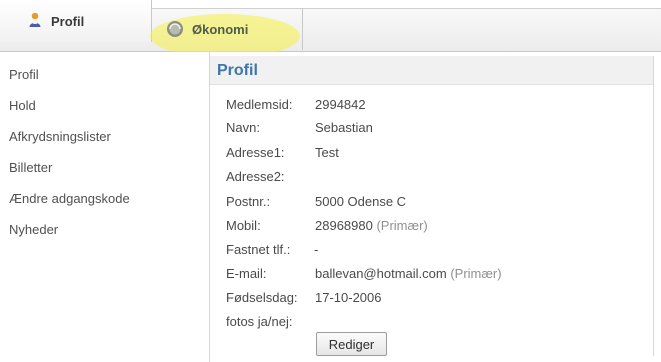 The height and width of the screenshot is (362, 661). I want to click on field-label: fotos ja/nej:, so click(259, 321).